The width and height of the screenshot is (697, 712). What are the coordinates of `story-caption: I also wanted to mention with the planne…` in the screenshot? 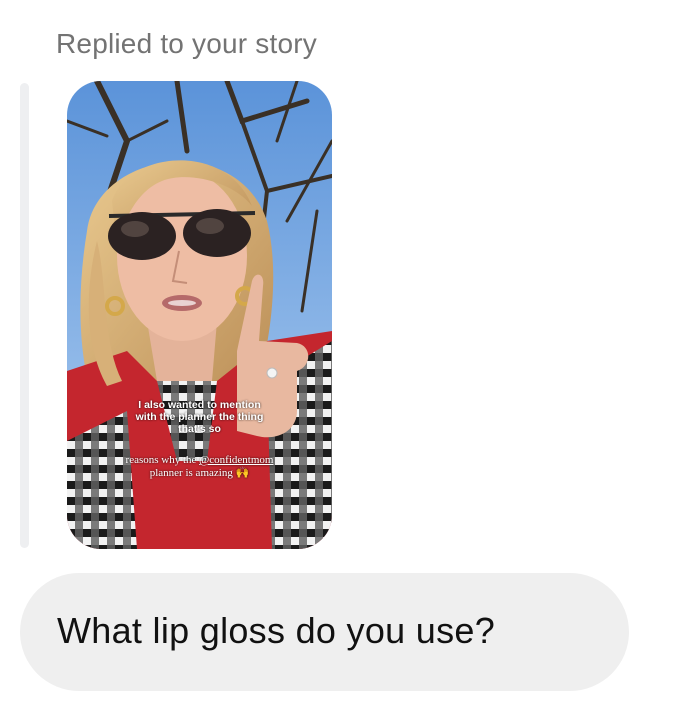 It's located at (199, 417).